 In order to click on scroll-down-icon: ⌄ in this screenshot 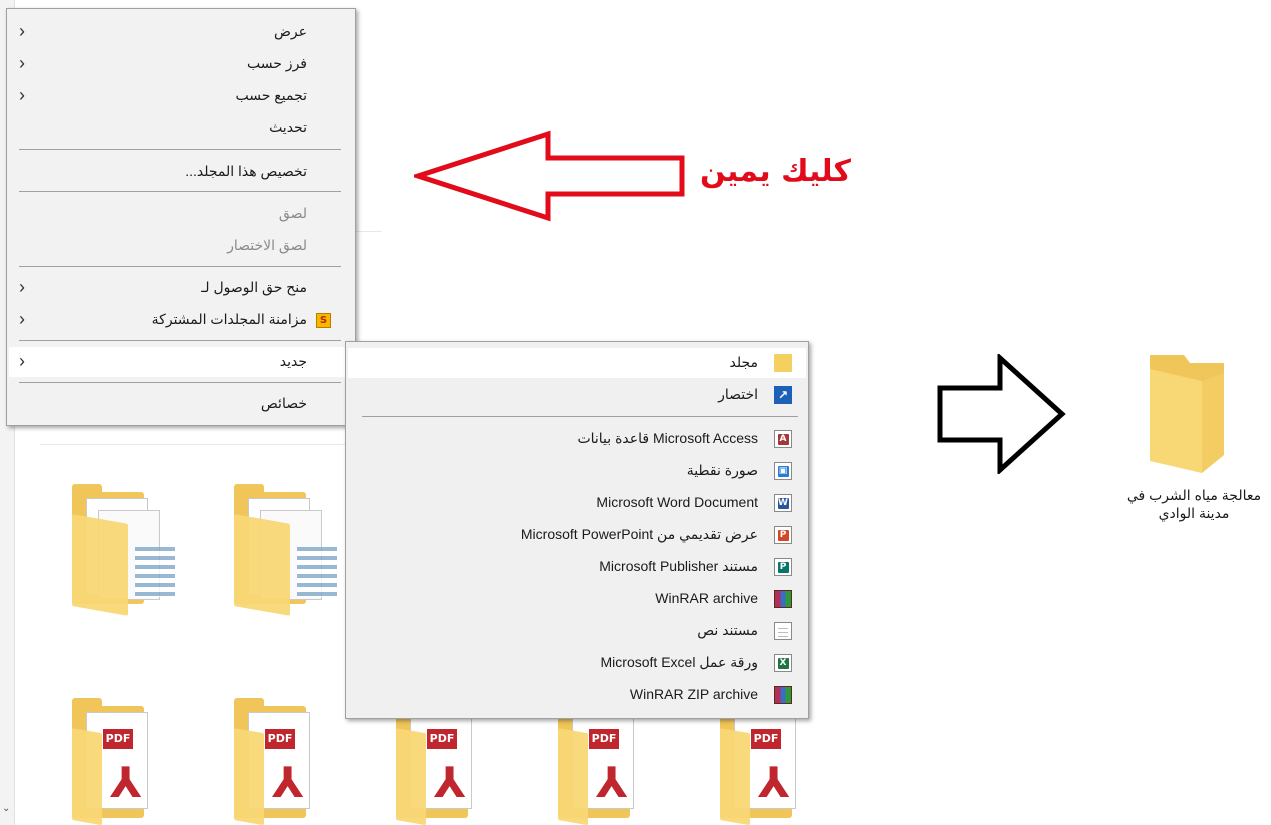, I will do `click(6, 808)`.